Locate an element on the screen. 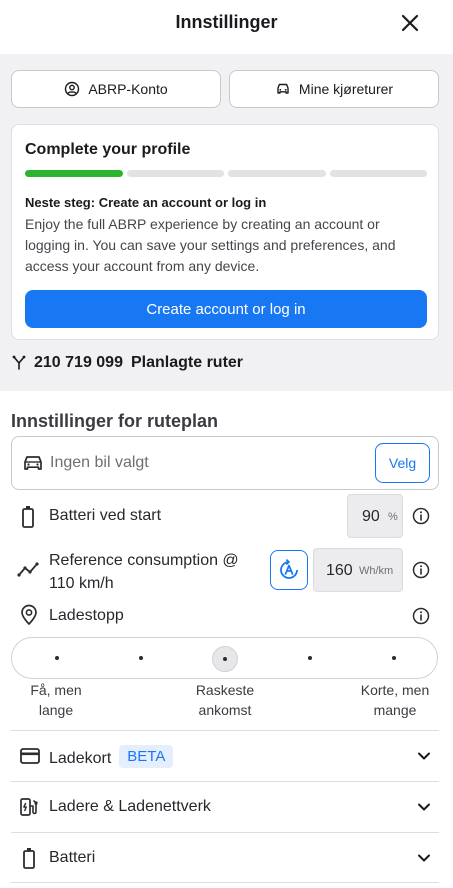 The height and width of the screenshot is (888, 453). slider-knob is located at coordinates (225, 659).